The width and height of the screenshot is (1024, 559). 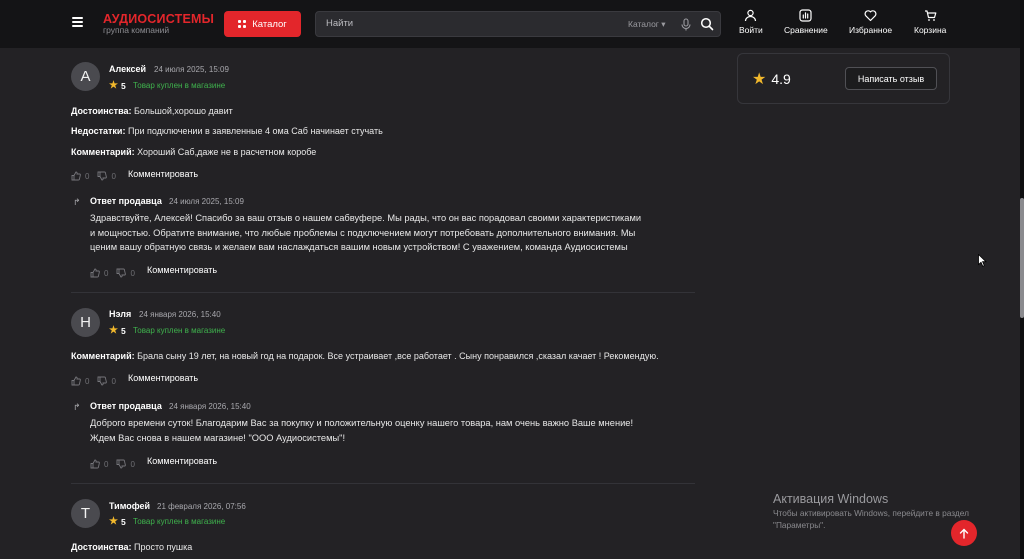 I want to click on microphone-icon, so click(x=686, y=24).